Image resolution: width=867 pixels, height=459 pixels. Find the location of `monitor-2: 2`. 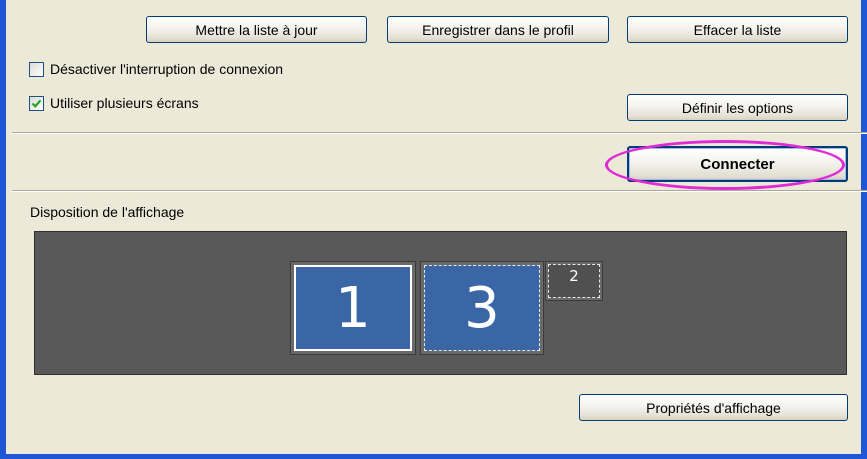

monitor-2: 2 is located at coordinates (574, 281).